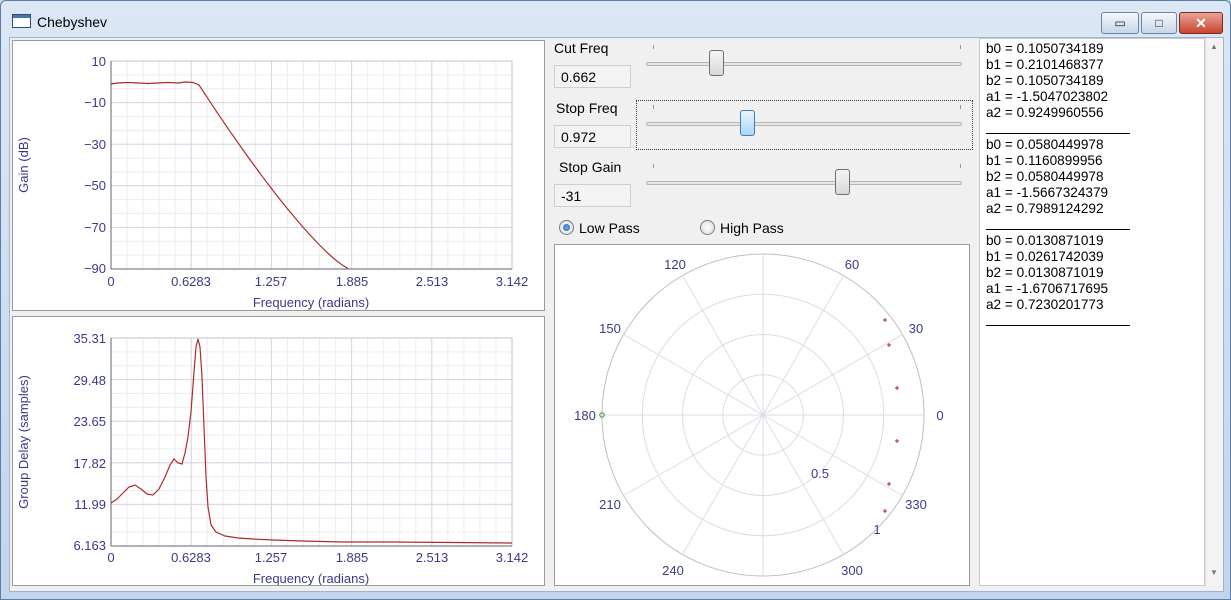 The width and height of the screenshot is (1231, 600). I want to click on delay-ytick: 23.65, so click(89, 421).